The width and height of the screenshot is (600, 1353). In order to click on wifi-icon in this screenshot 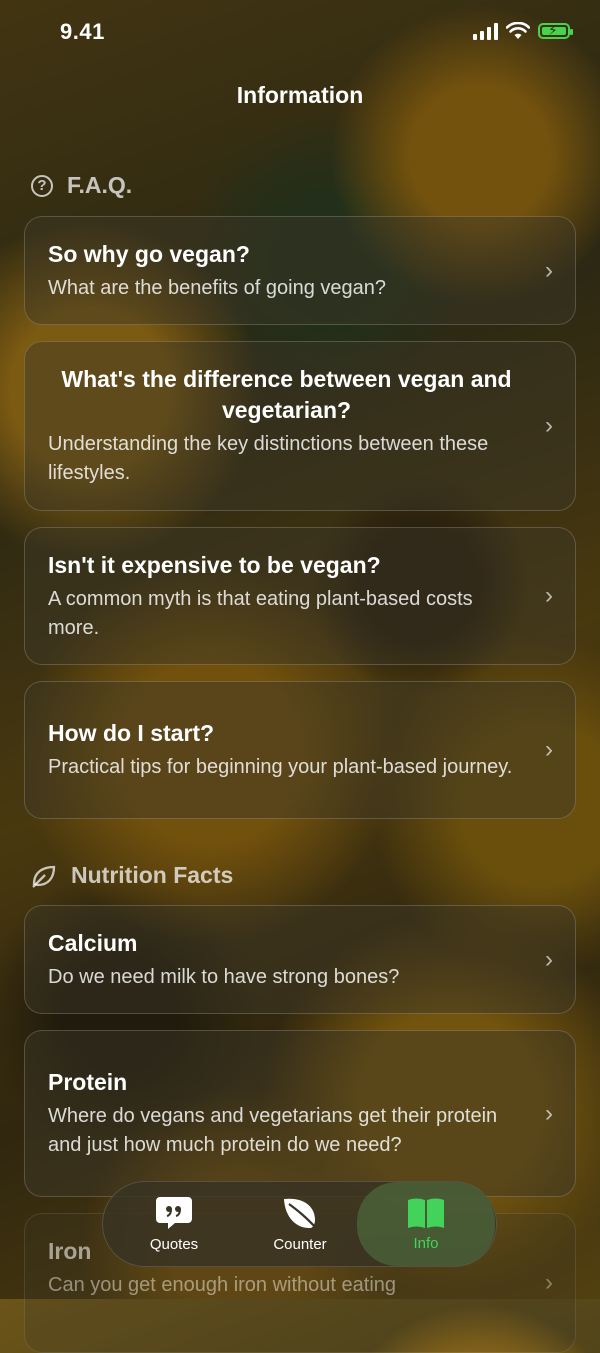, I will do `click(518, 30)`.